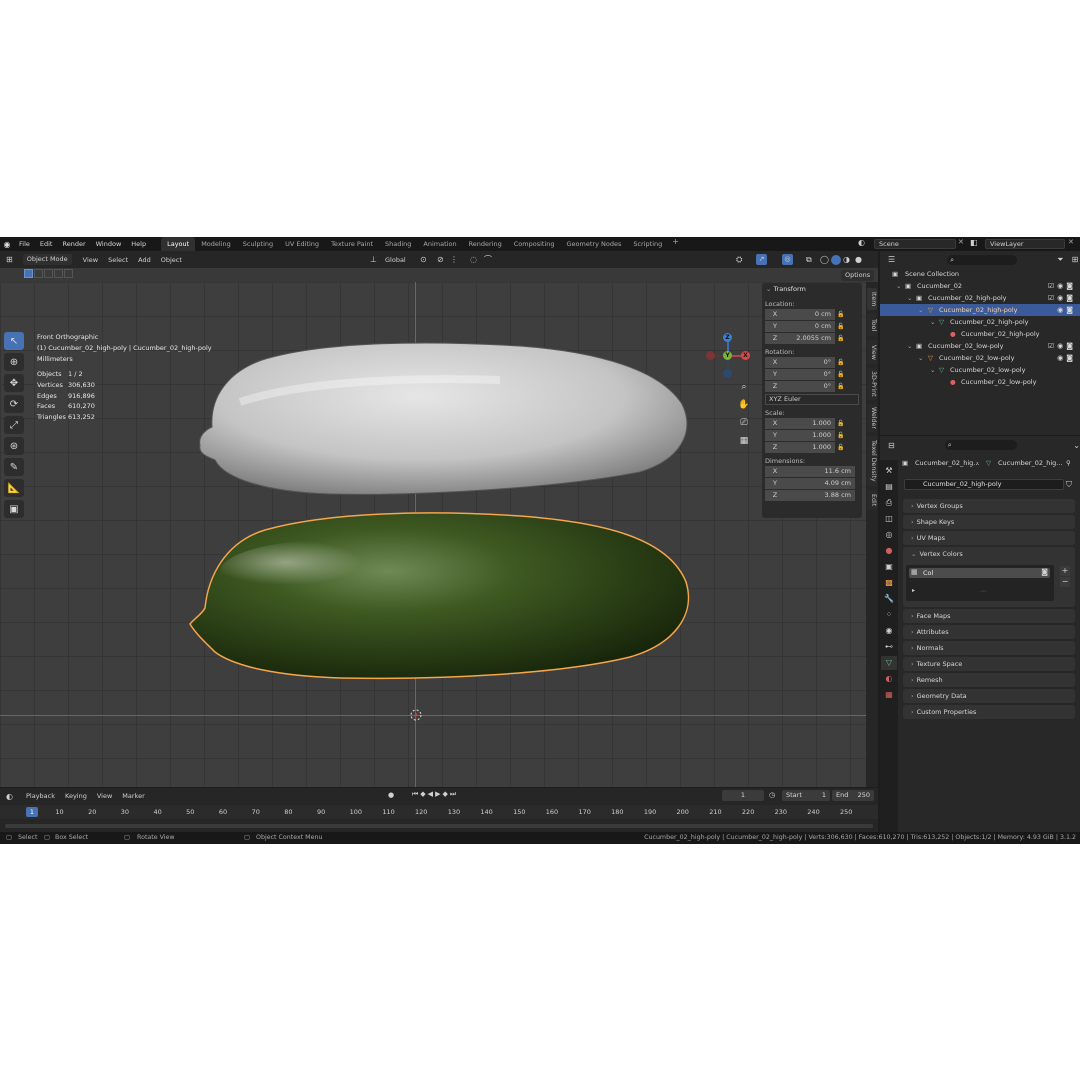  Describe the element at coordinates (473, 259) in the screenshot. I see `proportional-edit-icon: ◌` at that location.